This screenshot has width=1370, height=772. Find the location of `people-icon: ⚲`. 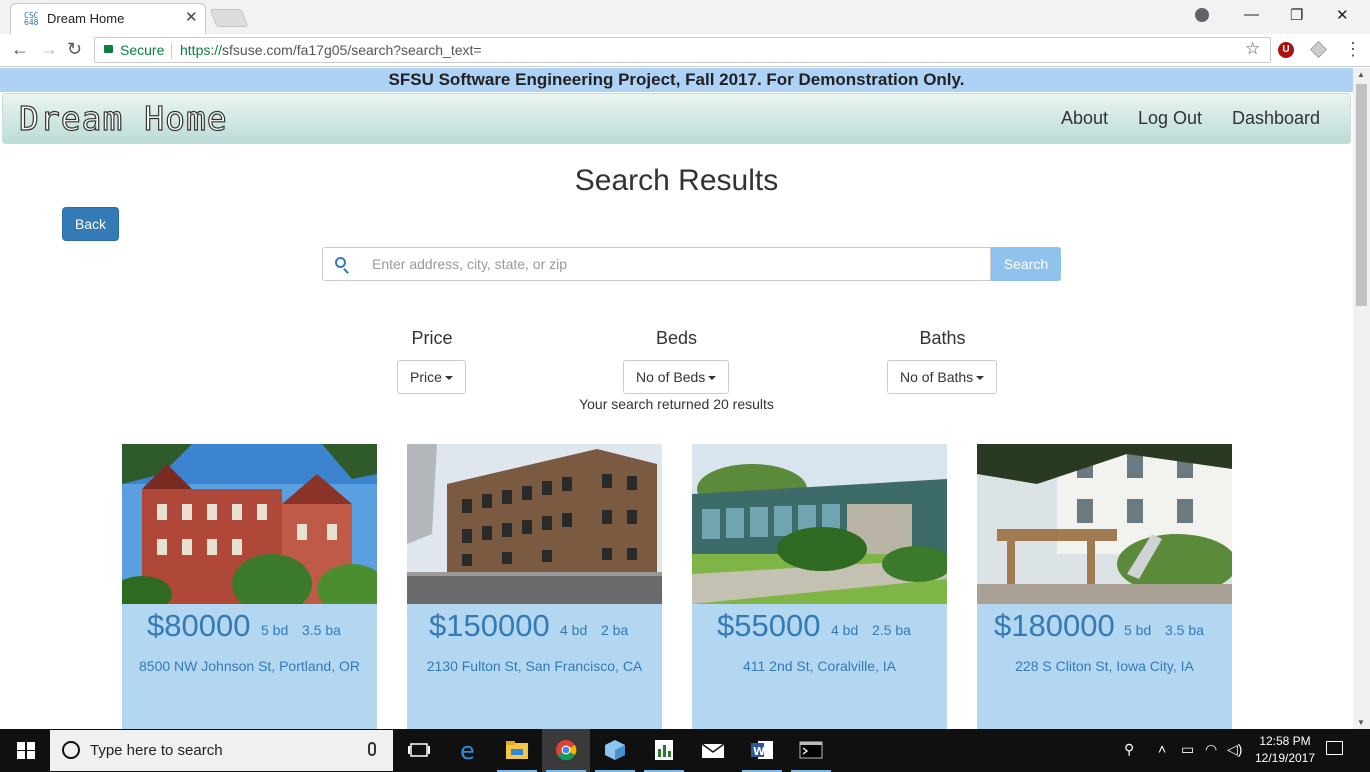

people-icon: ⚲ is located at coordinates (1129, 749).